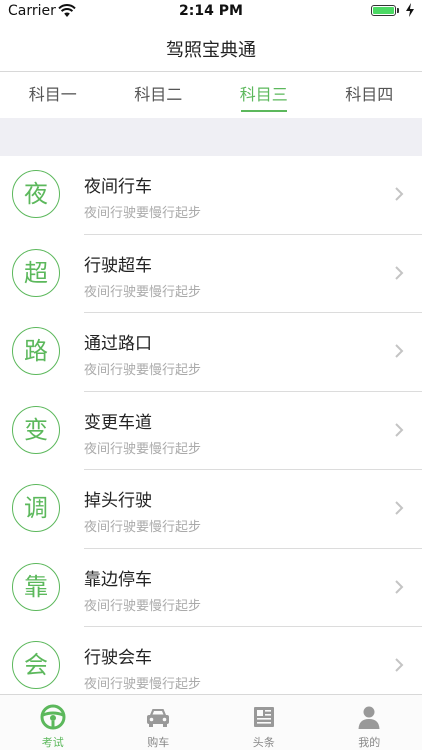 The height and width of the screenshot is (750, 422). I want to click on section-spacer, so click(211, 137).